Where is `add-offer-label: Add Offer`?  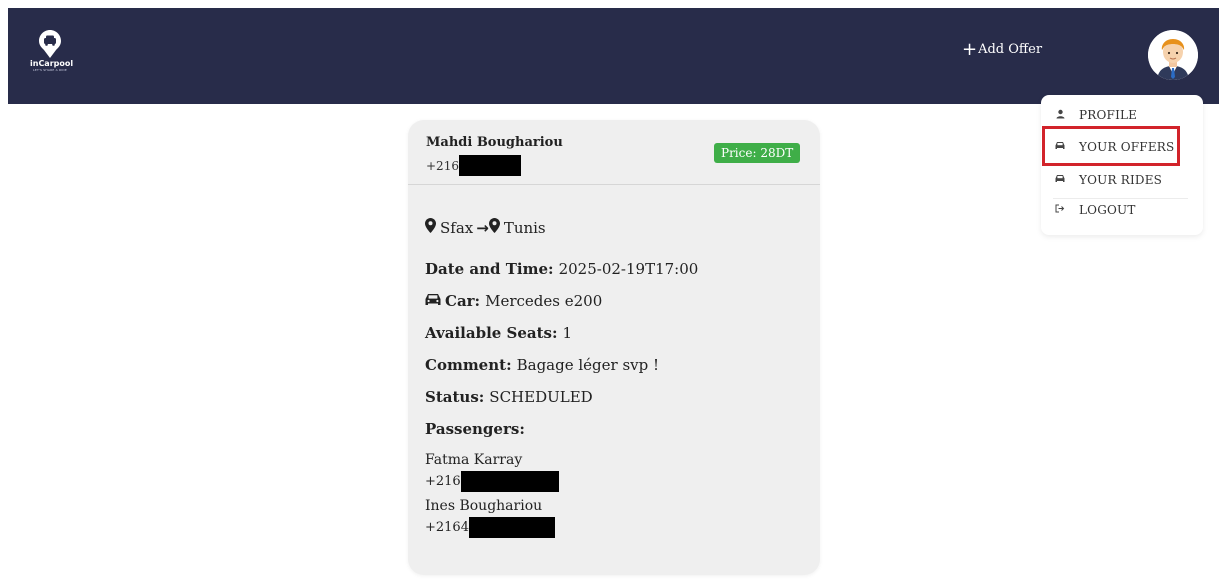 add-offer-label: Add Offer is located at coordinates (1010, 49).